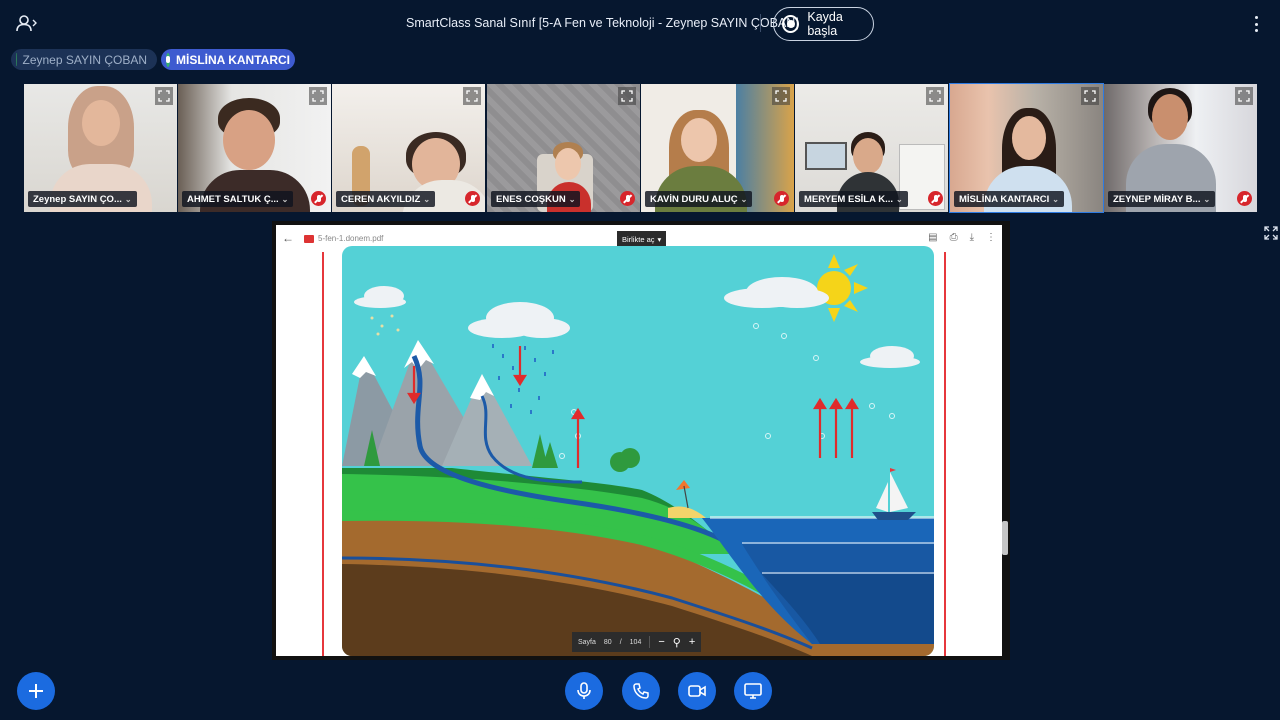 This screenshot has height=720, width=1280. What do you see at coordinates (408, 148) in the screenshot?
I see `video-tile: CEREN AKYILDIZ ⌄` at bounding box center [408, 148].